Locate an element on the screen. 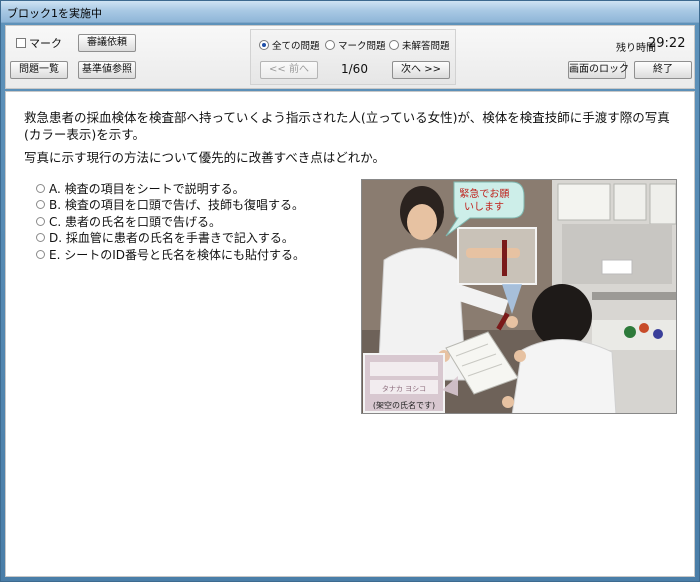 Image resolution: width=700 pixels, height=582 pixels. question-list-button: 問題一覧 is located at coordinates (39, 70).